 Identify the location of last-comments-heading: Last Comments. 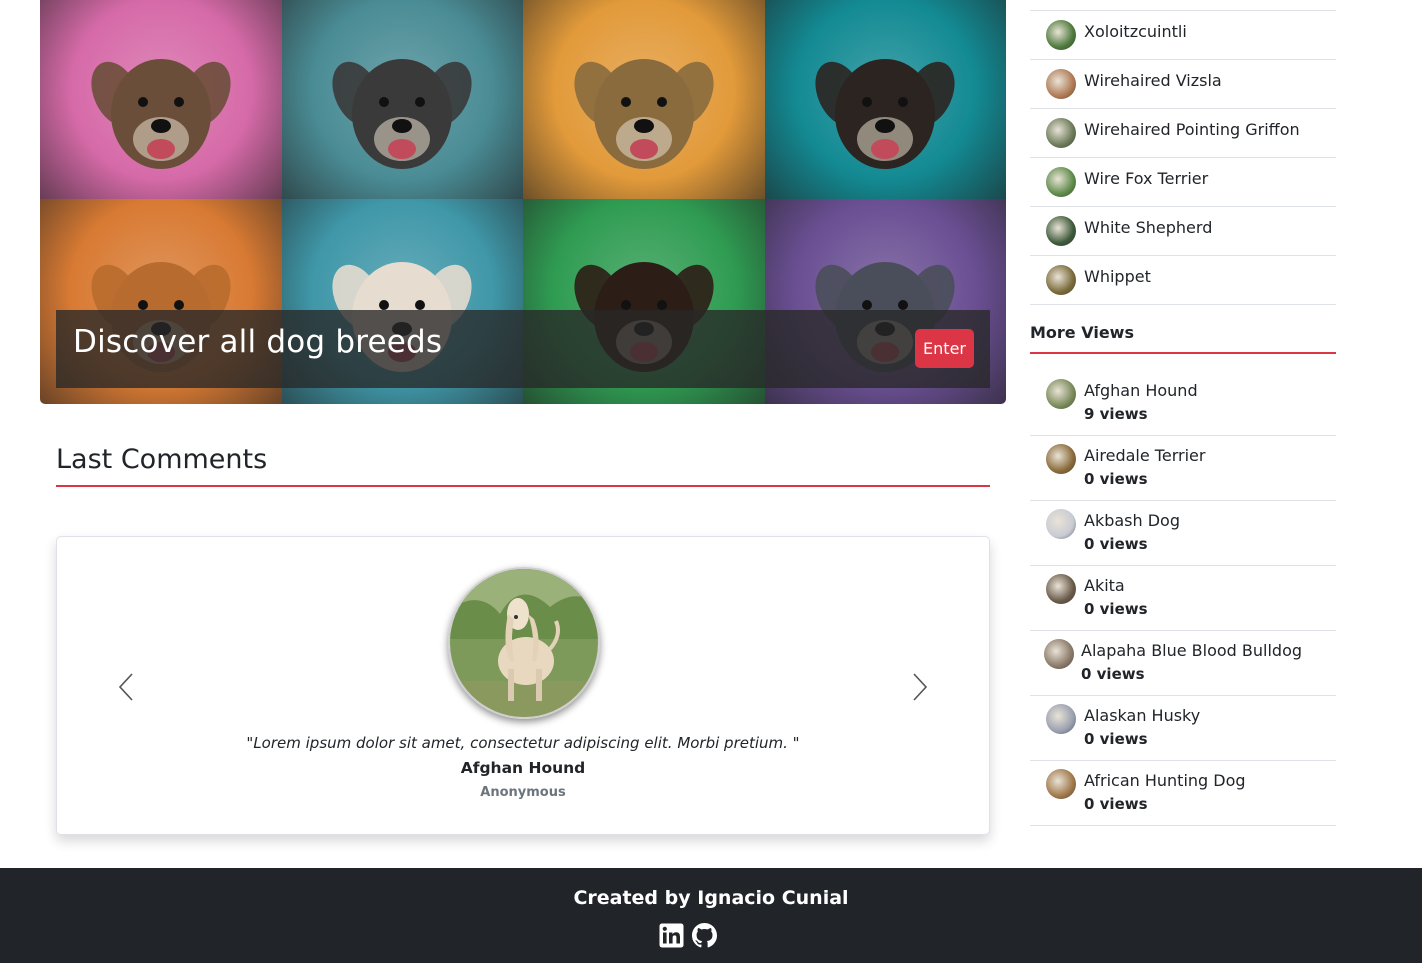
(162, 459).